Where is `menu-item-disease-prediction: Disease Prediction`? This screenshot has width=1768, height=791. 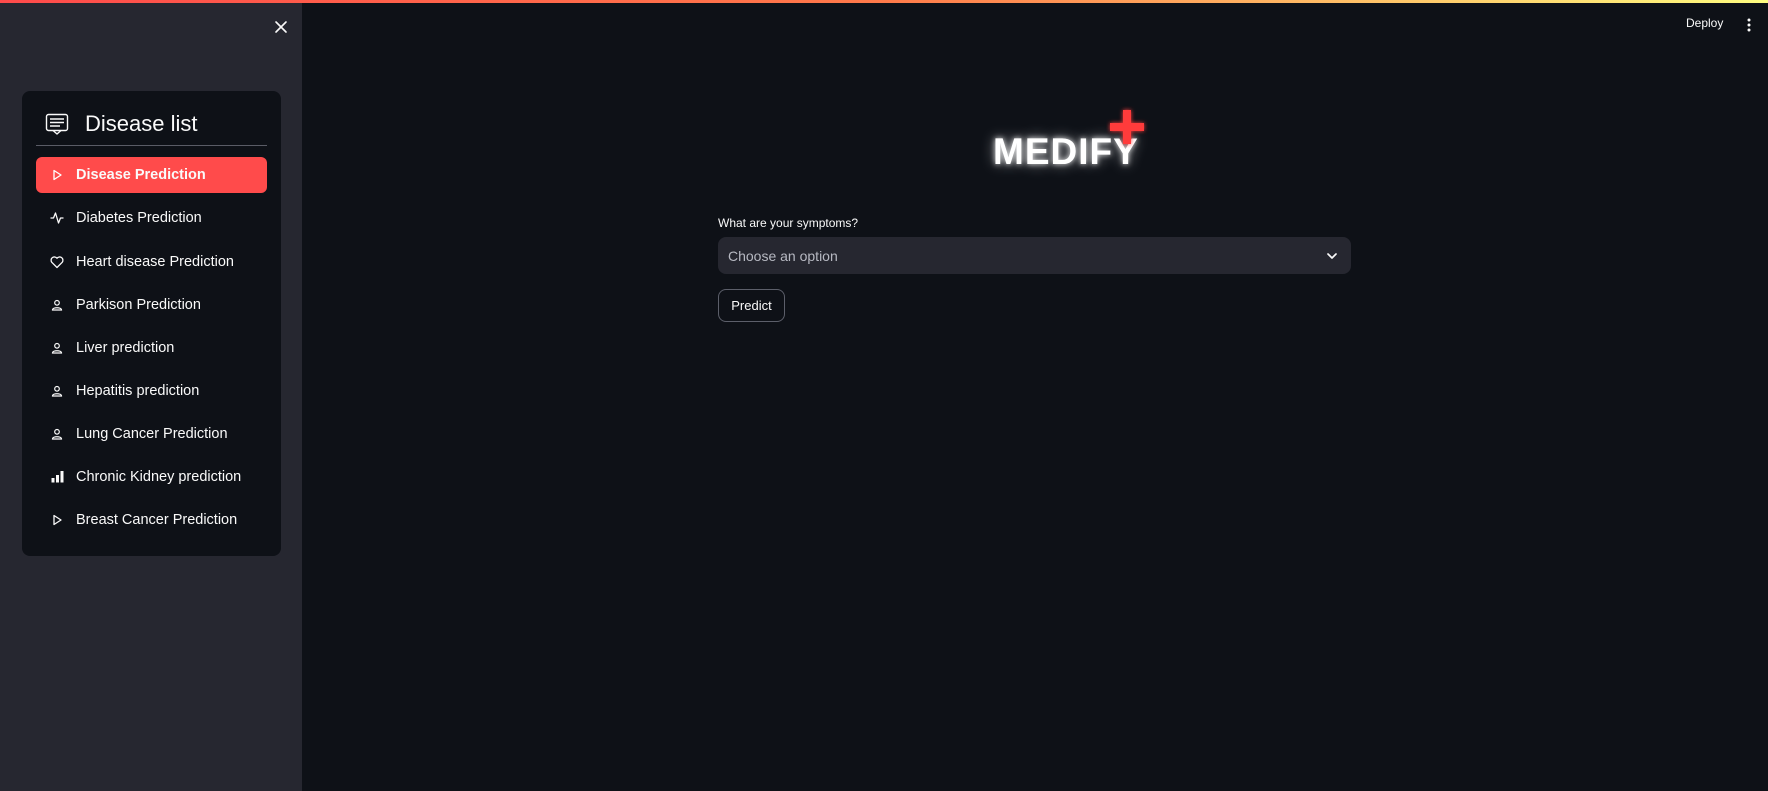 menu-item-disease-prediction: Disease Prediction is located at coordinates (151, 175).